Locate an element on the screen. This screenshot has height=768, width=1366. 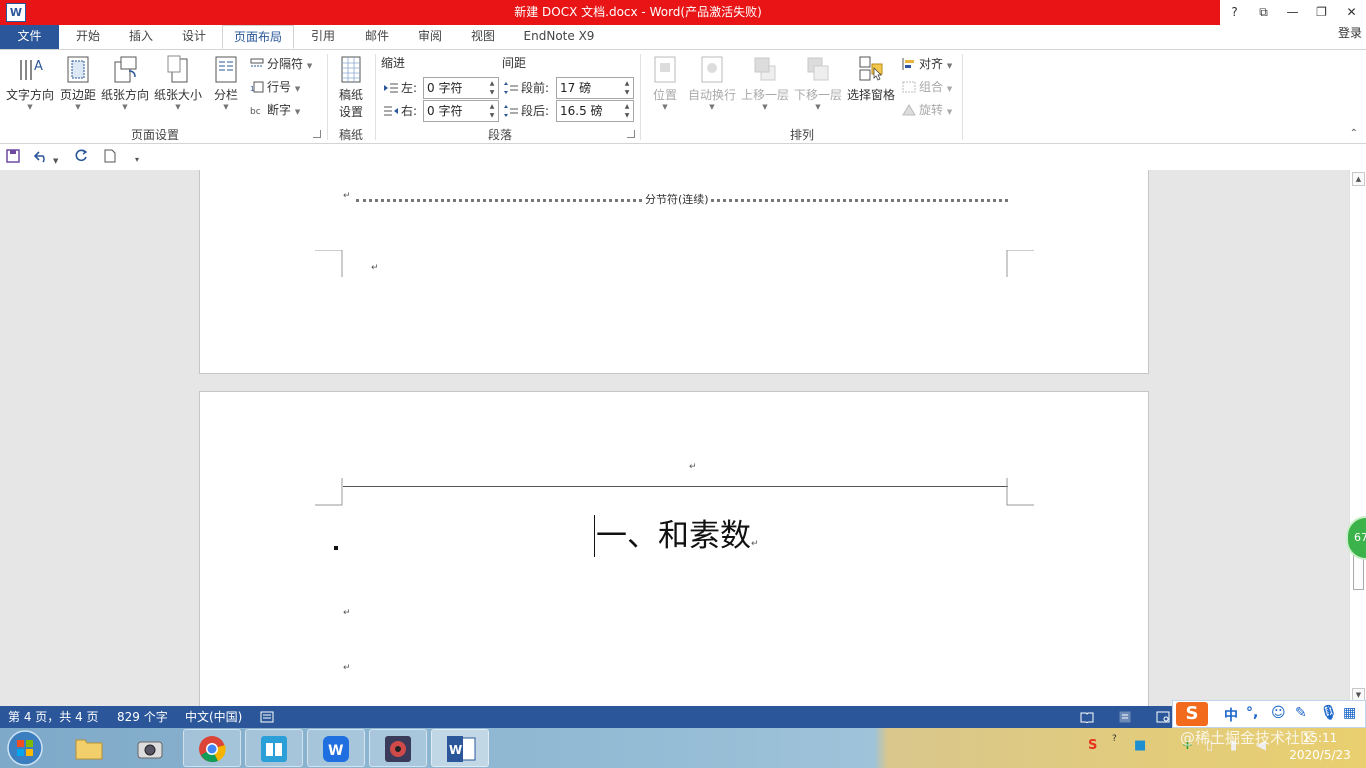
read-mode-icon is located at coordinates (1087, 717).